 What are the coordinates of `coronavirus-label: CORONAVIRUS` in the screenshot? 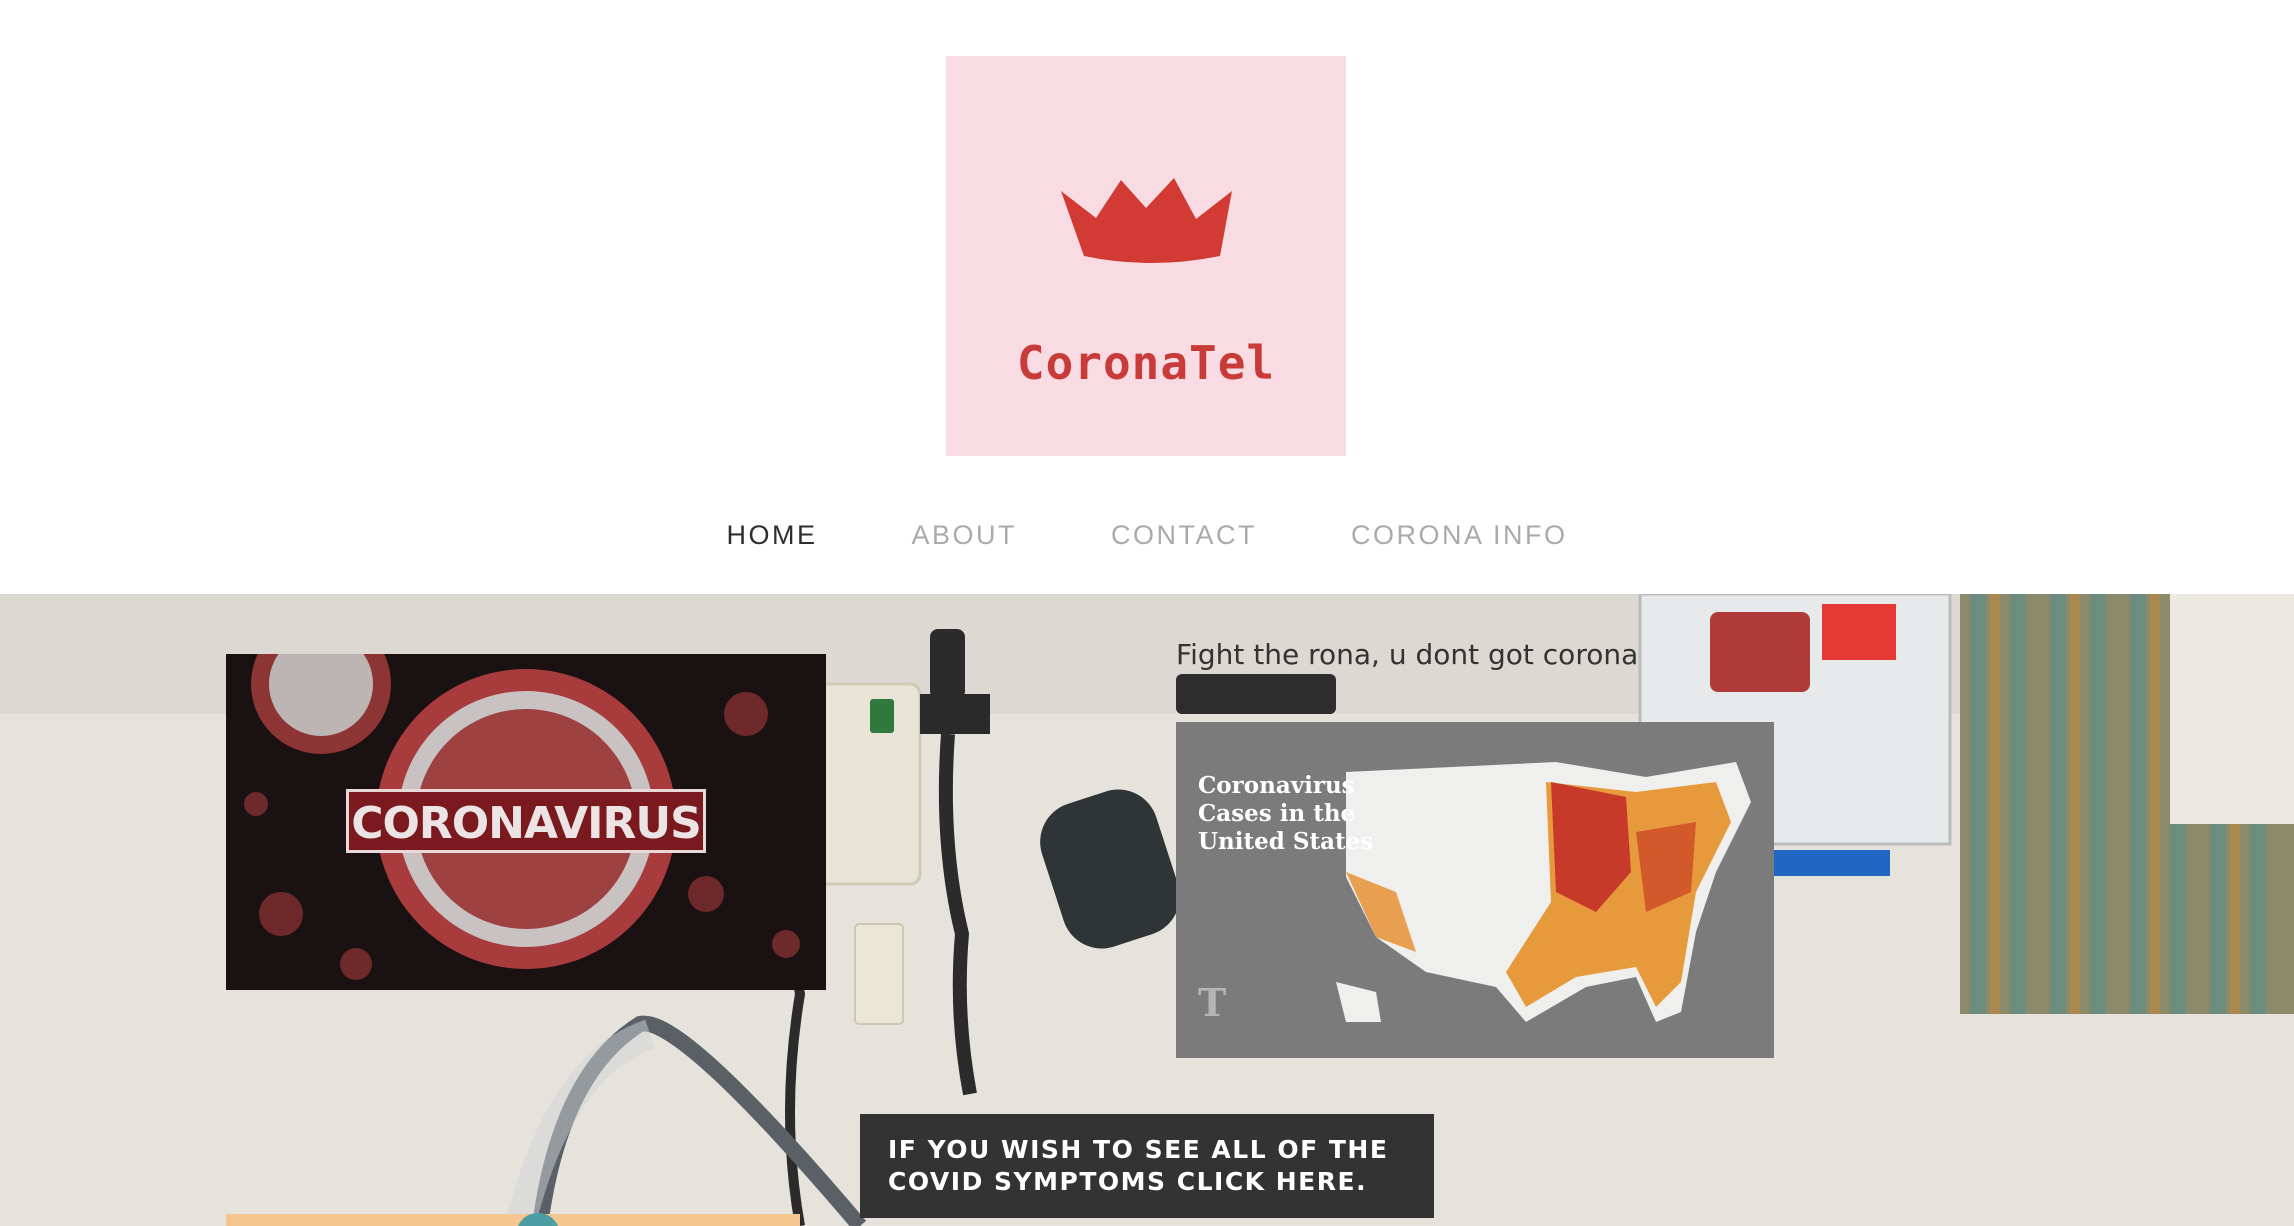 It's located at (526, 821).